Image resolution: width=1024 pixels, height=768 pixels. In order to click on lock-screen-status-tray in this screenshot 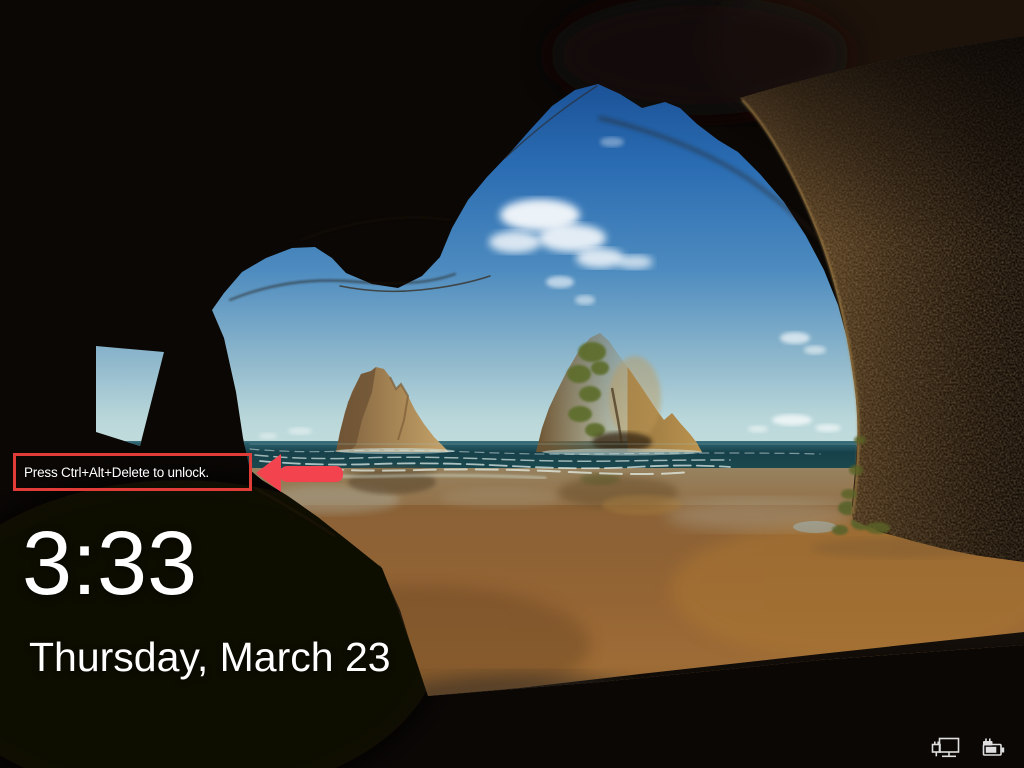, I will do `click(968, 747)`.